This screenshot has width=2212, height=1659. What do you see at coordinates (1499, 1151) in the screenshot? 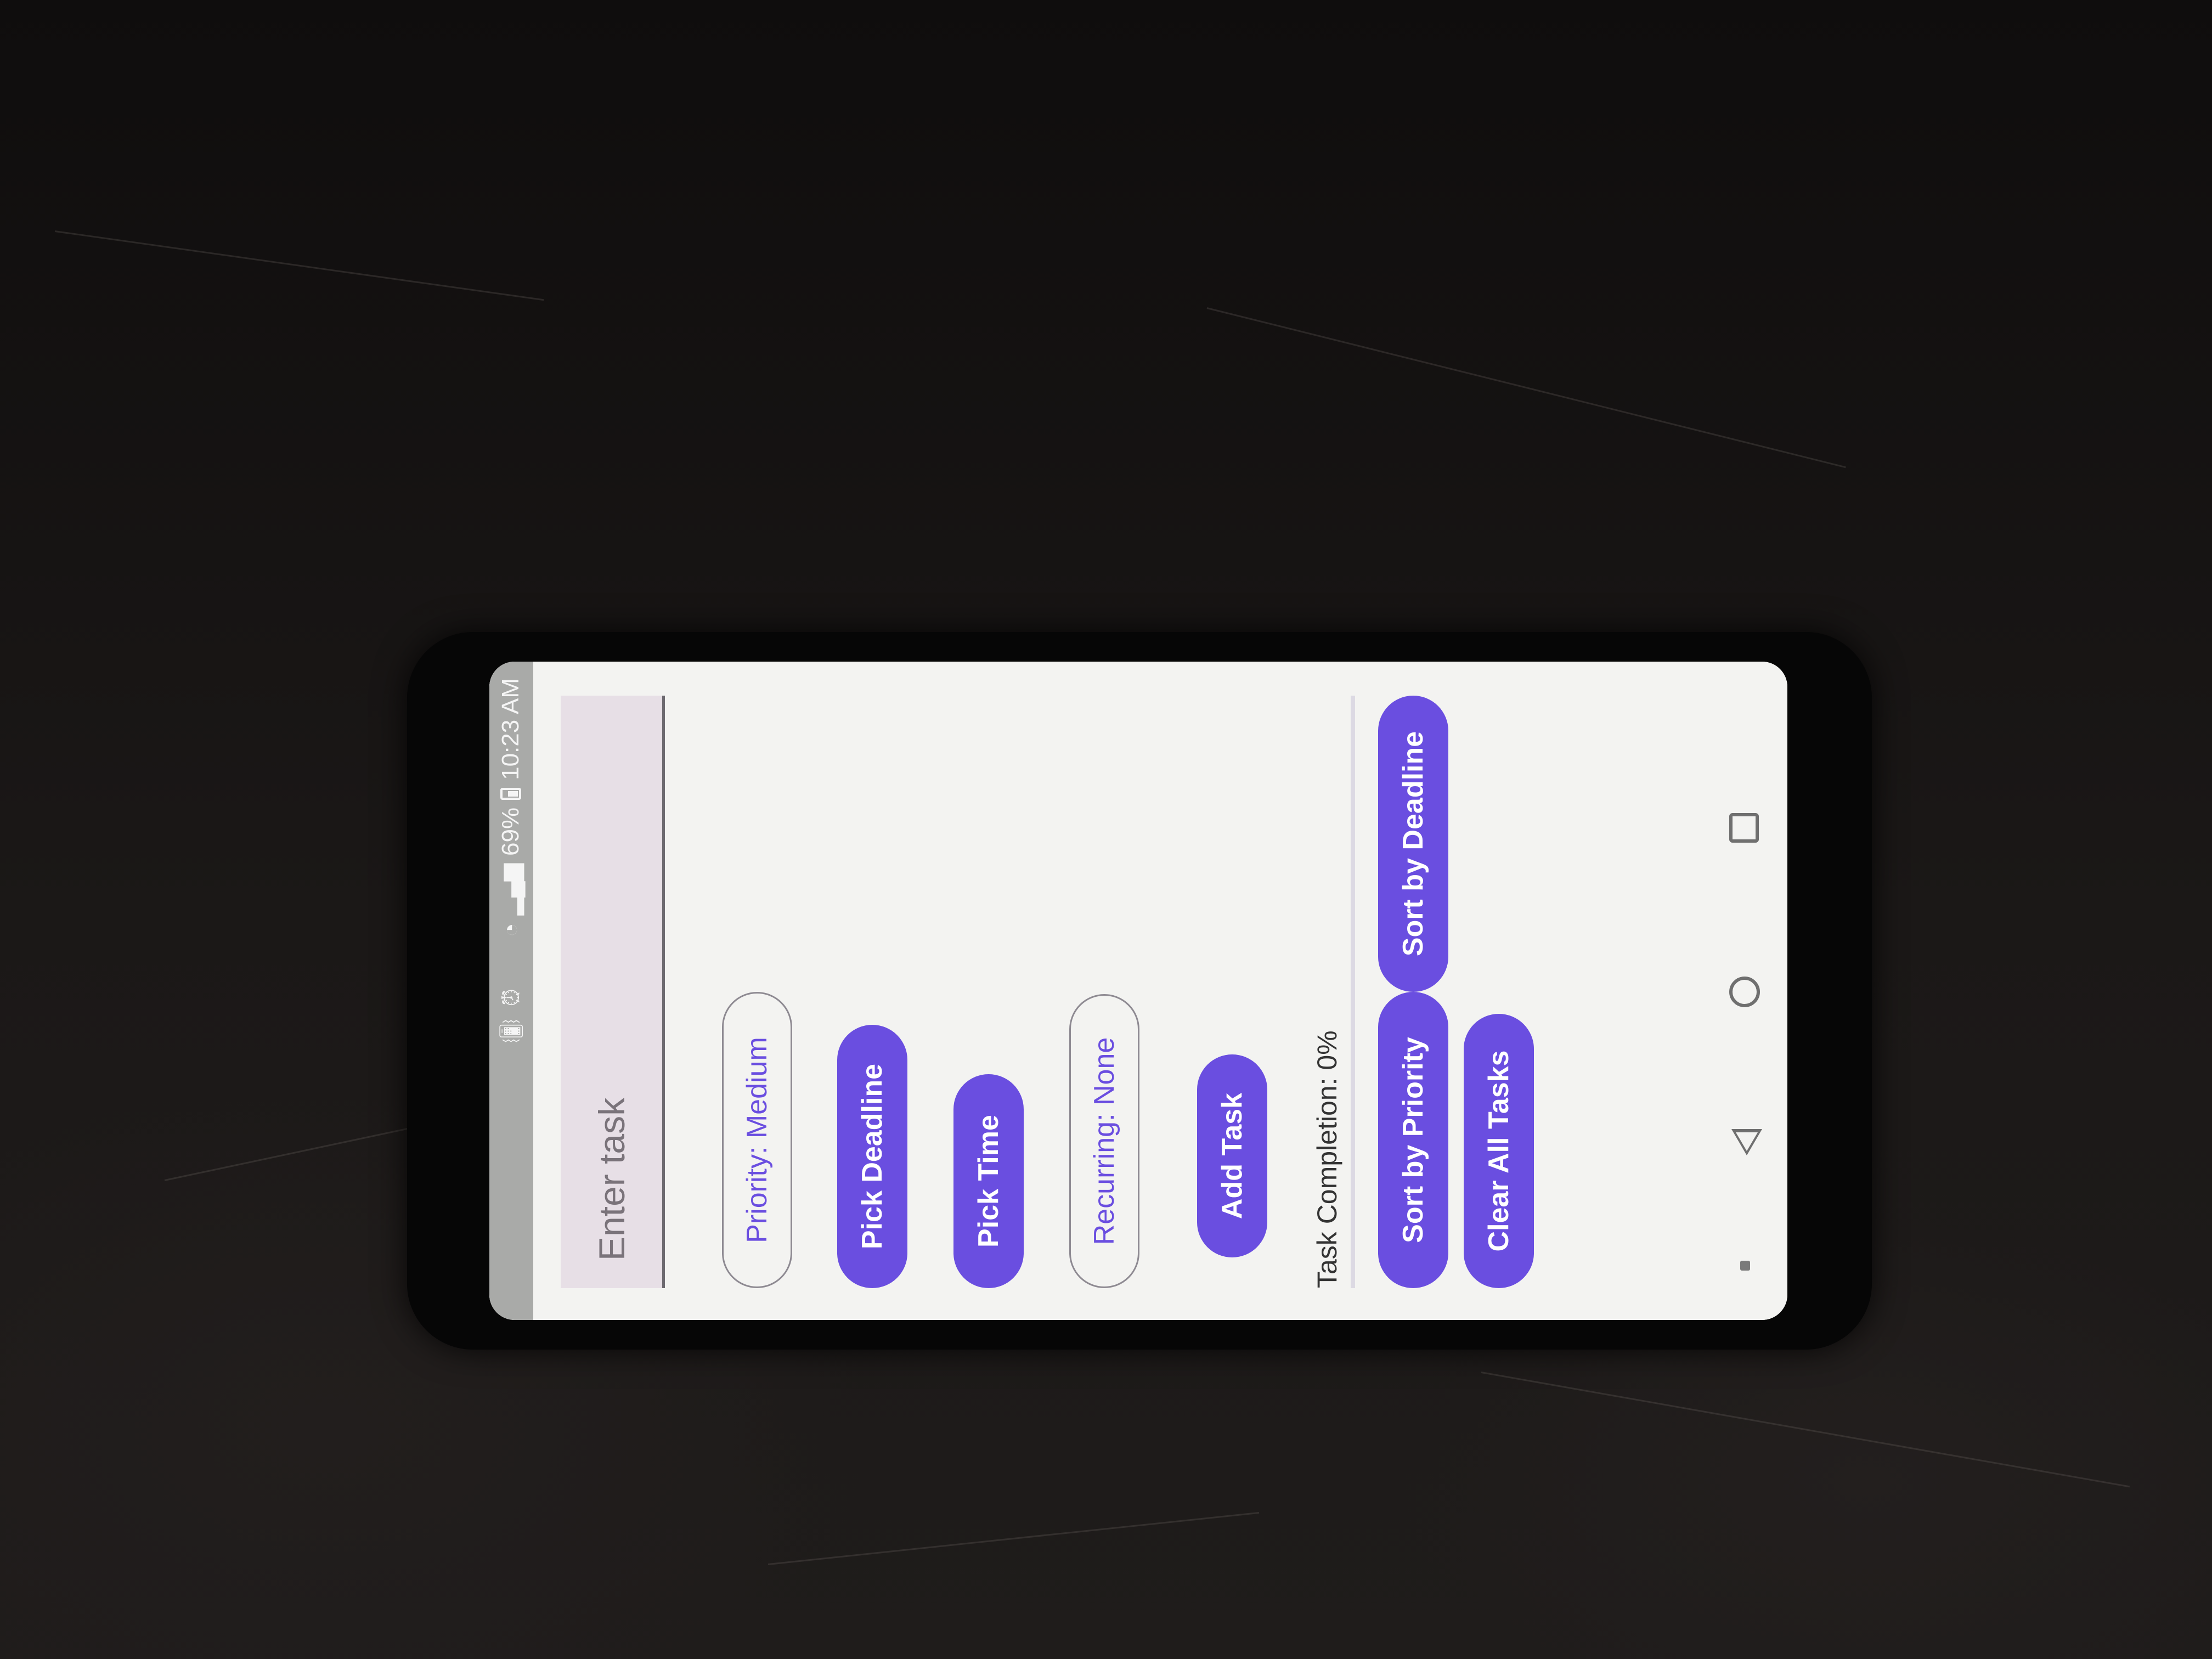
I see `clear-all-tasks-button: Clear All Tasks` at bounding box center [1499, 1151].